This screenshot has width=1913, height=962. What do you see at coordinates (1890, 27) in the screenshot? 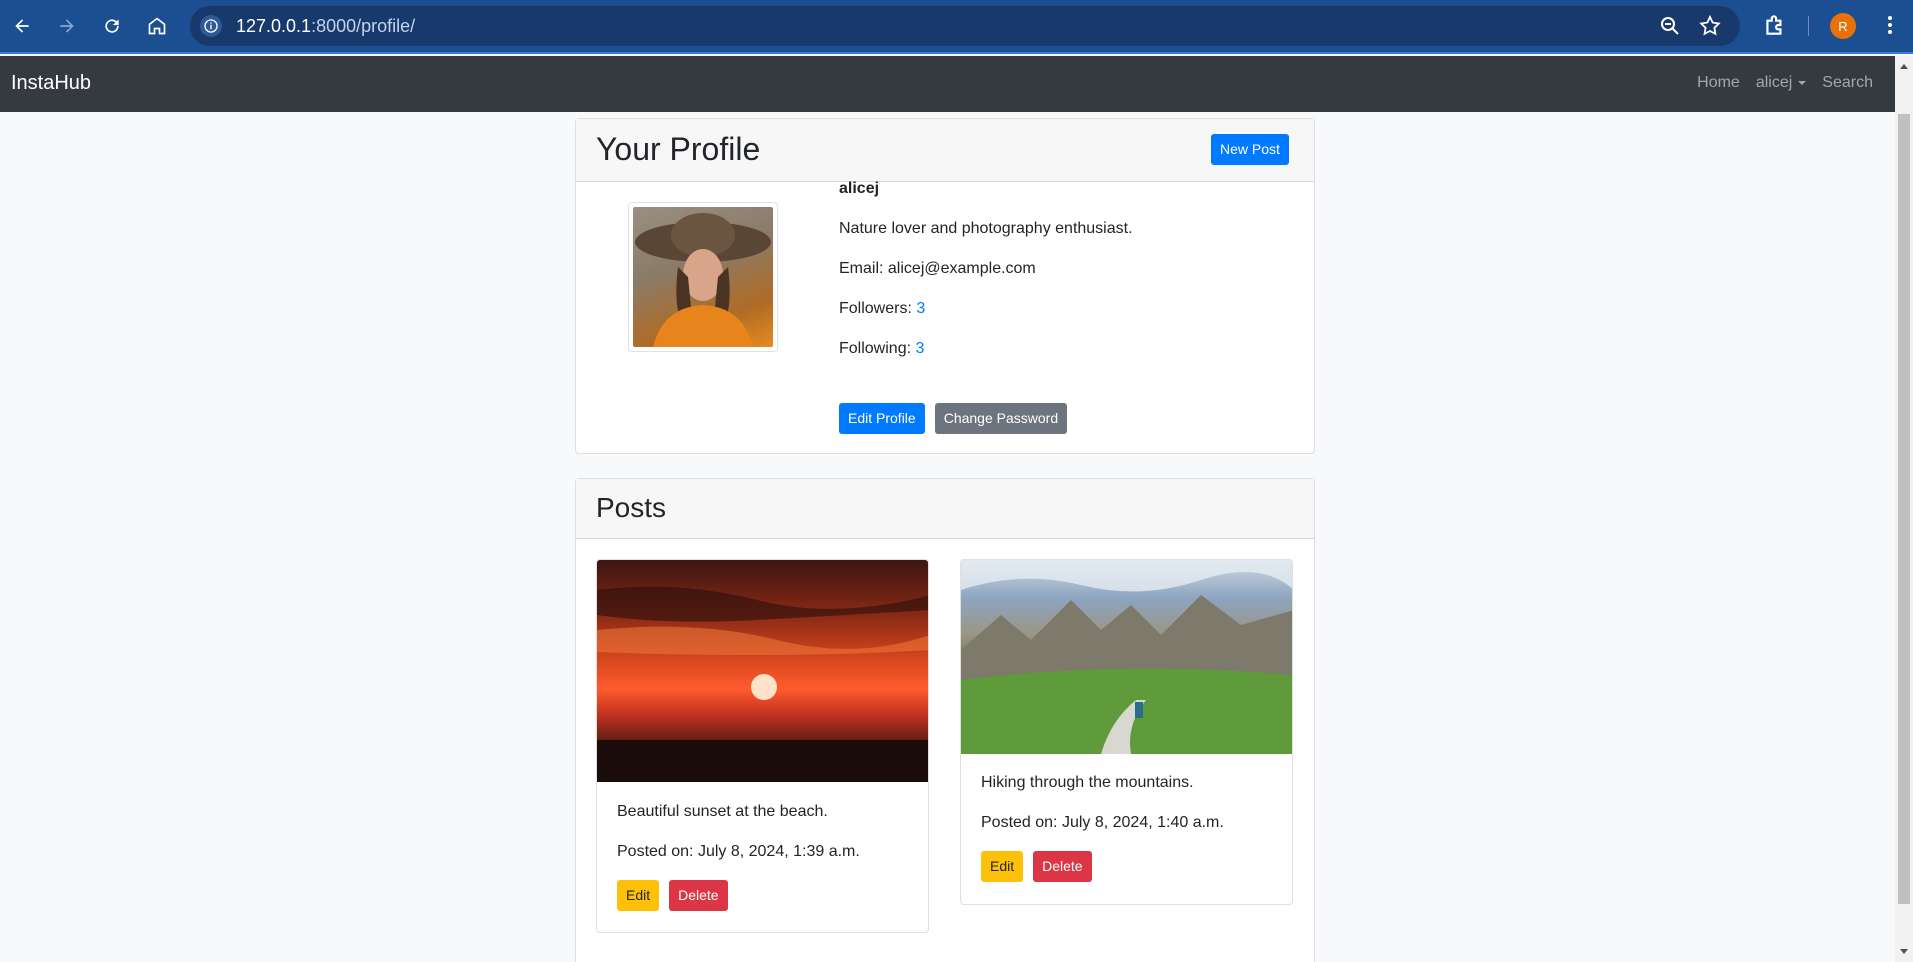
I see `browser-menu-icon` at bounding box center [1890, 27].